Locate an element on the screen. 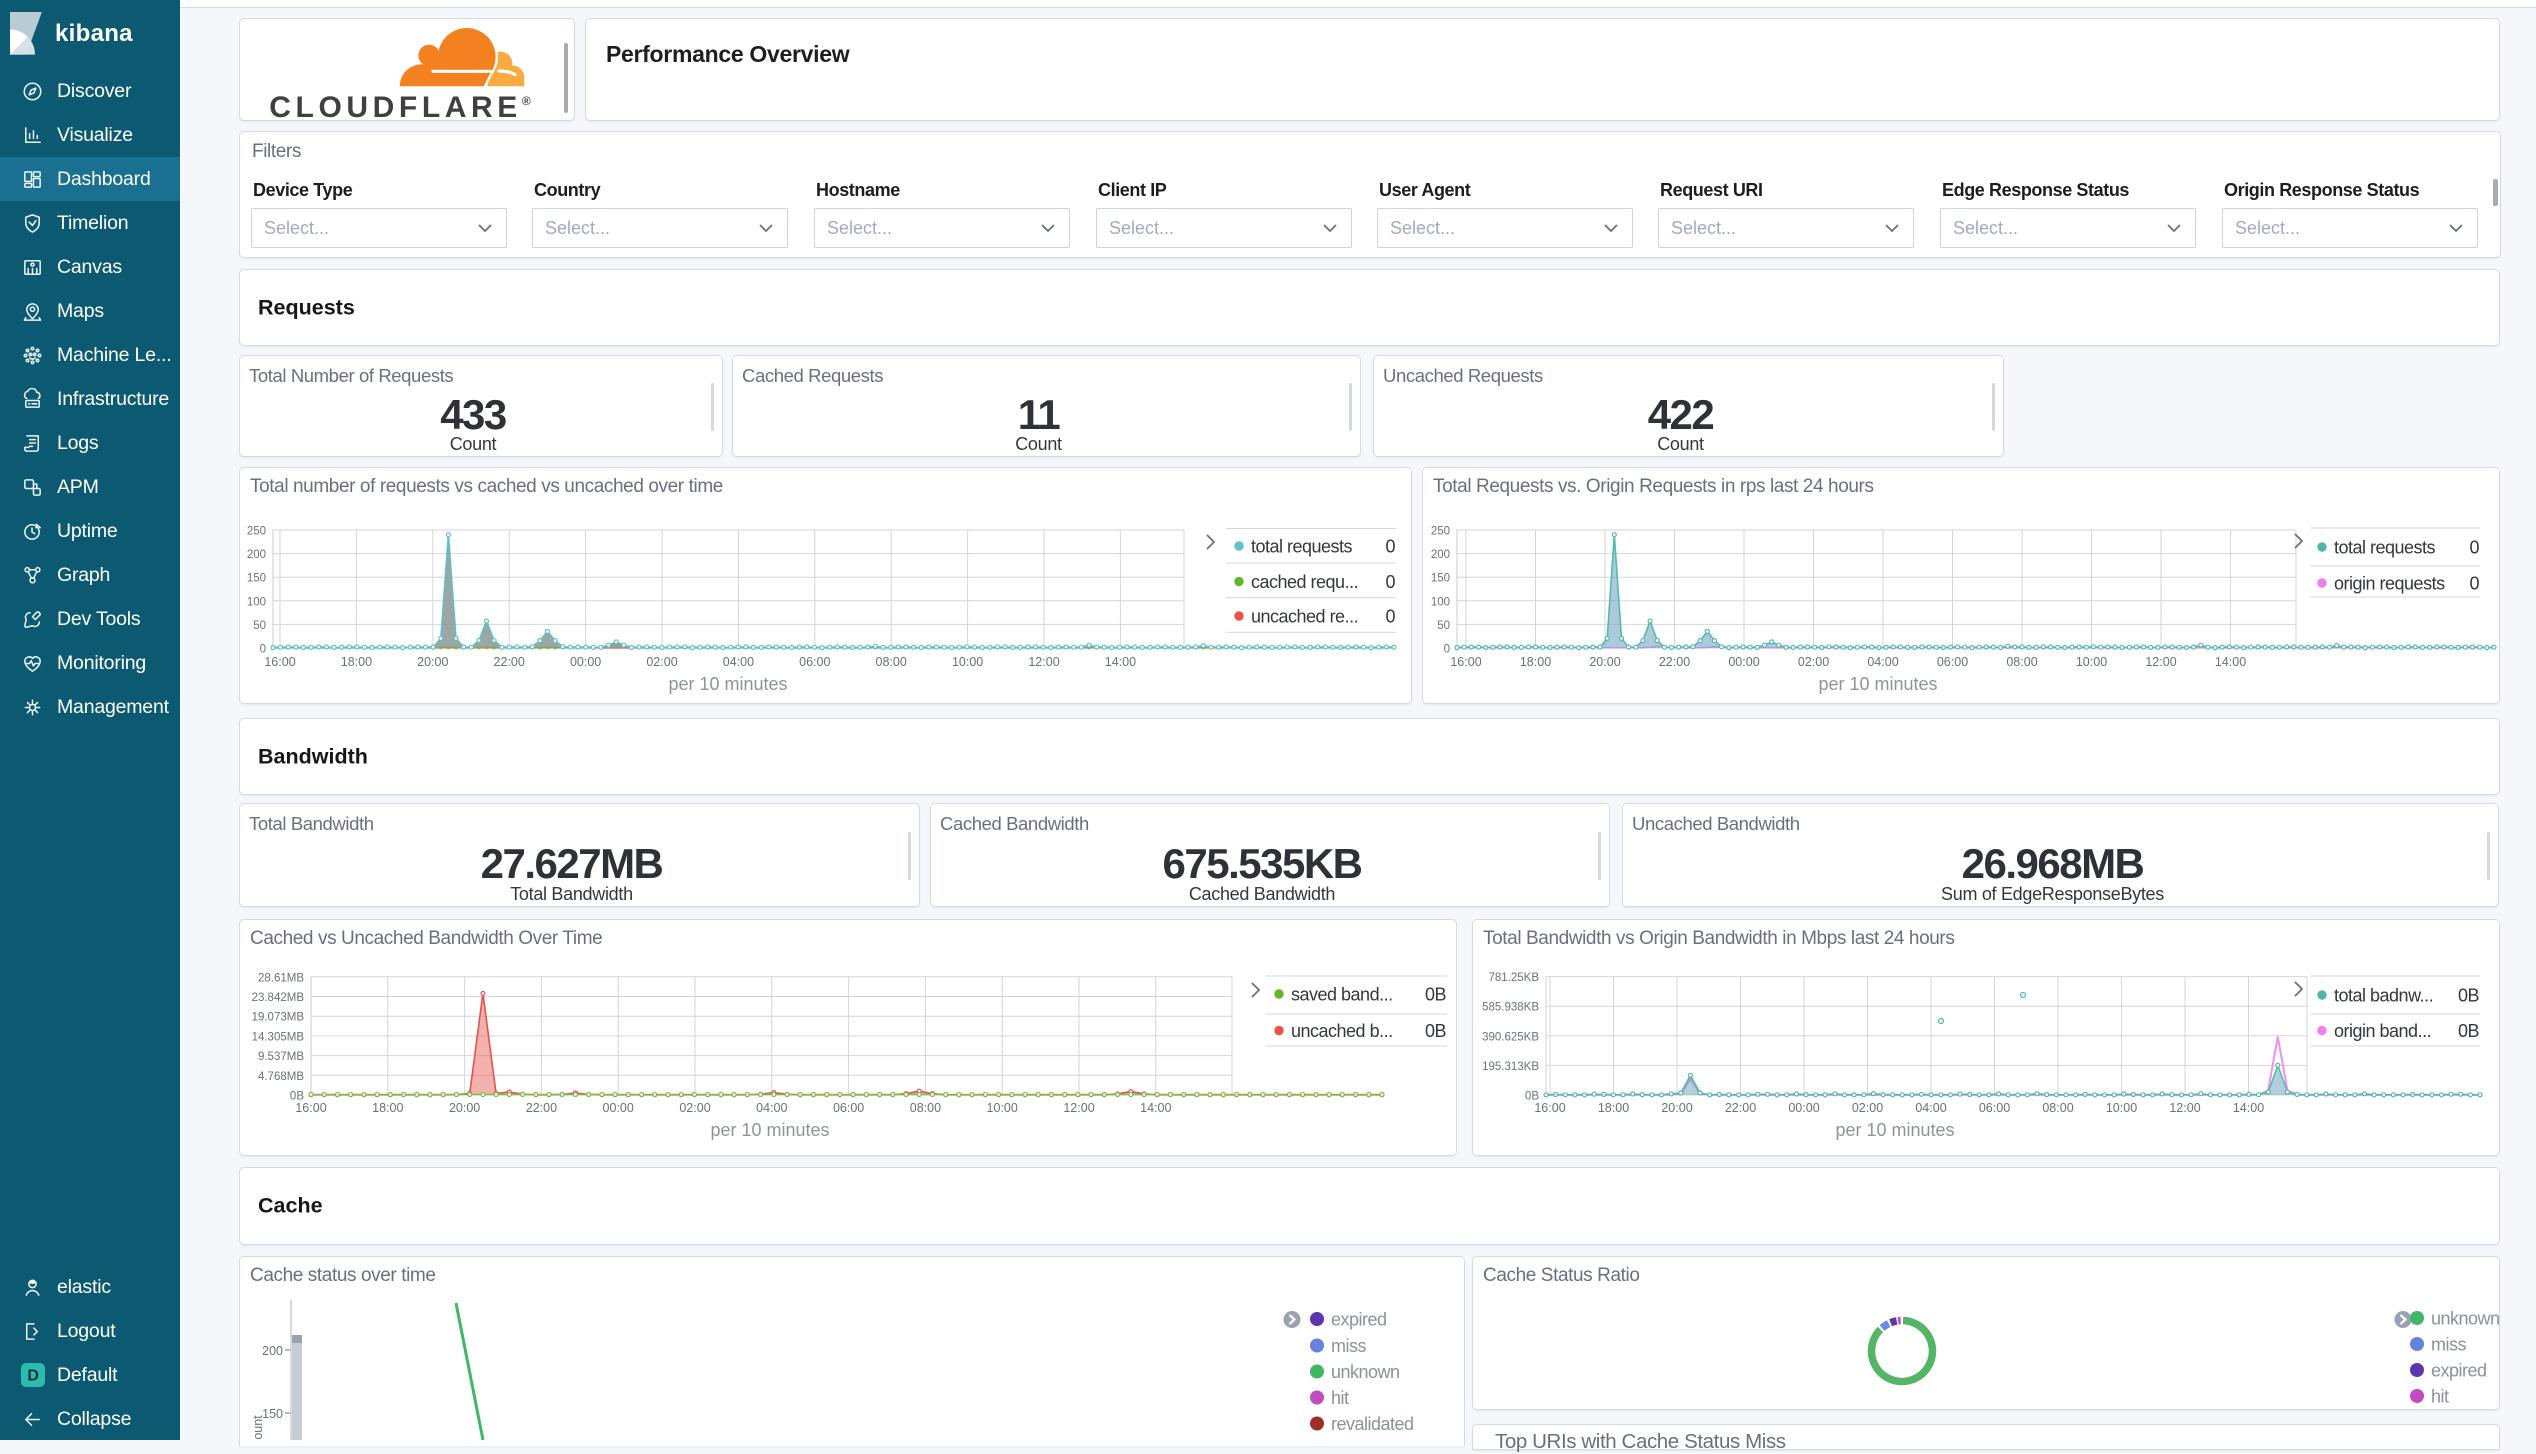 The height and width of the screenshot is (1454, 2536). svg-text: 19.073MB is located at coordinates (278, 1018).